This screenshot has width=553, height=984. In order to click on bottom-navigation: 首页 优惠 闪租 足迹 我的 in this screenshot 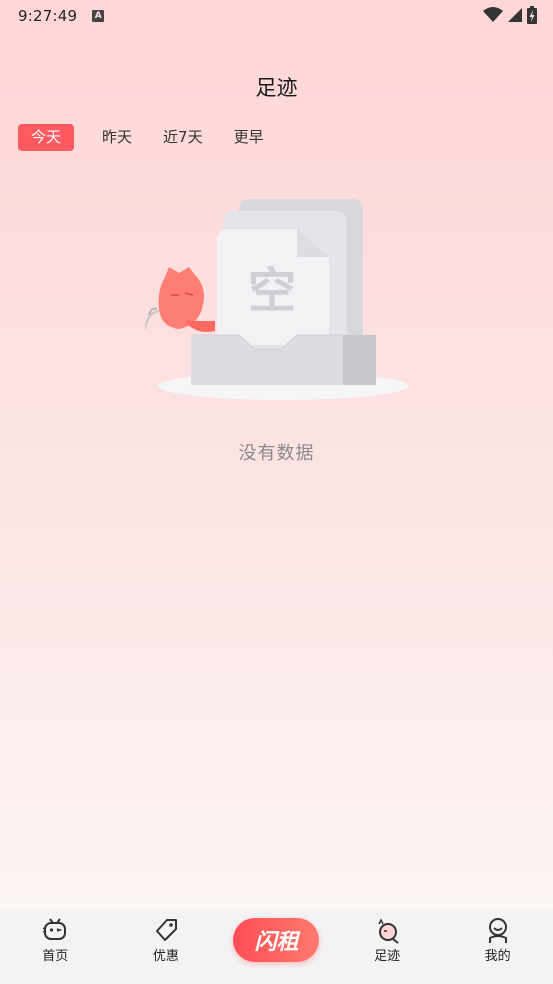, I will do `click(276, 947)`.